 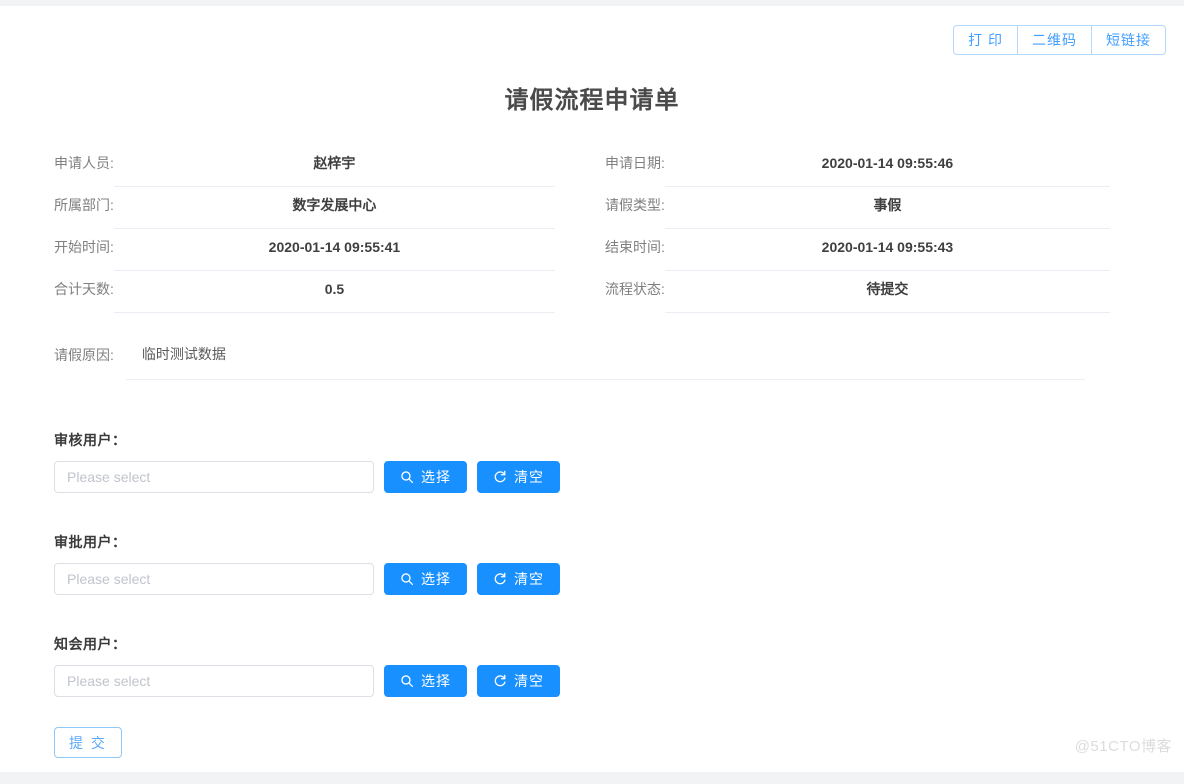 What do you see at coordinates (592, 100) in the screenshot?
I see `page-title: 请假流程申请单` at bounding box center [592, 100].